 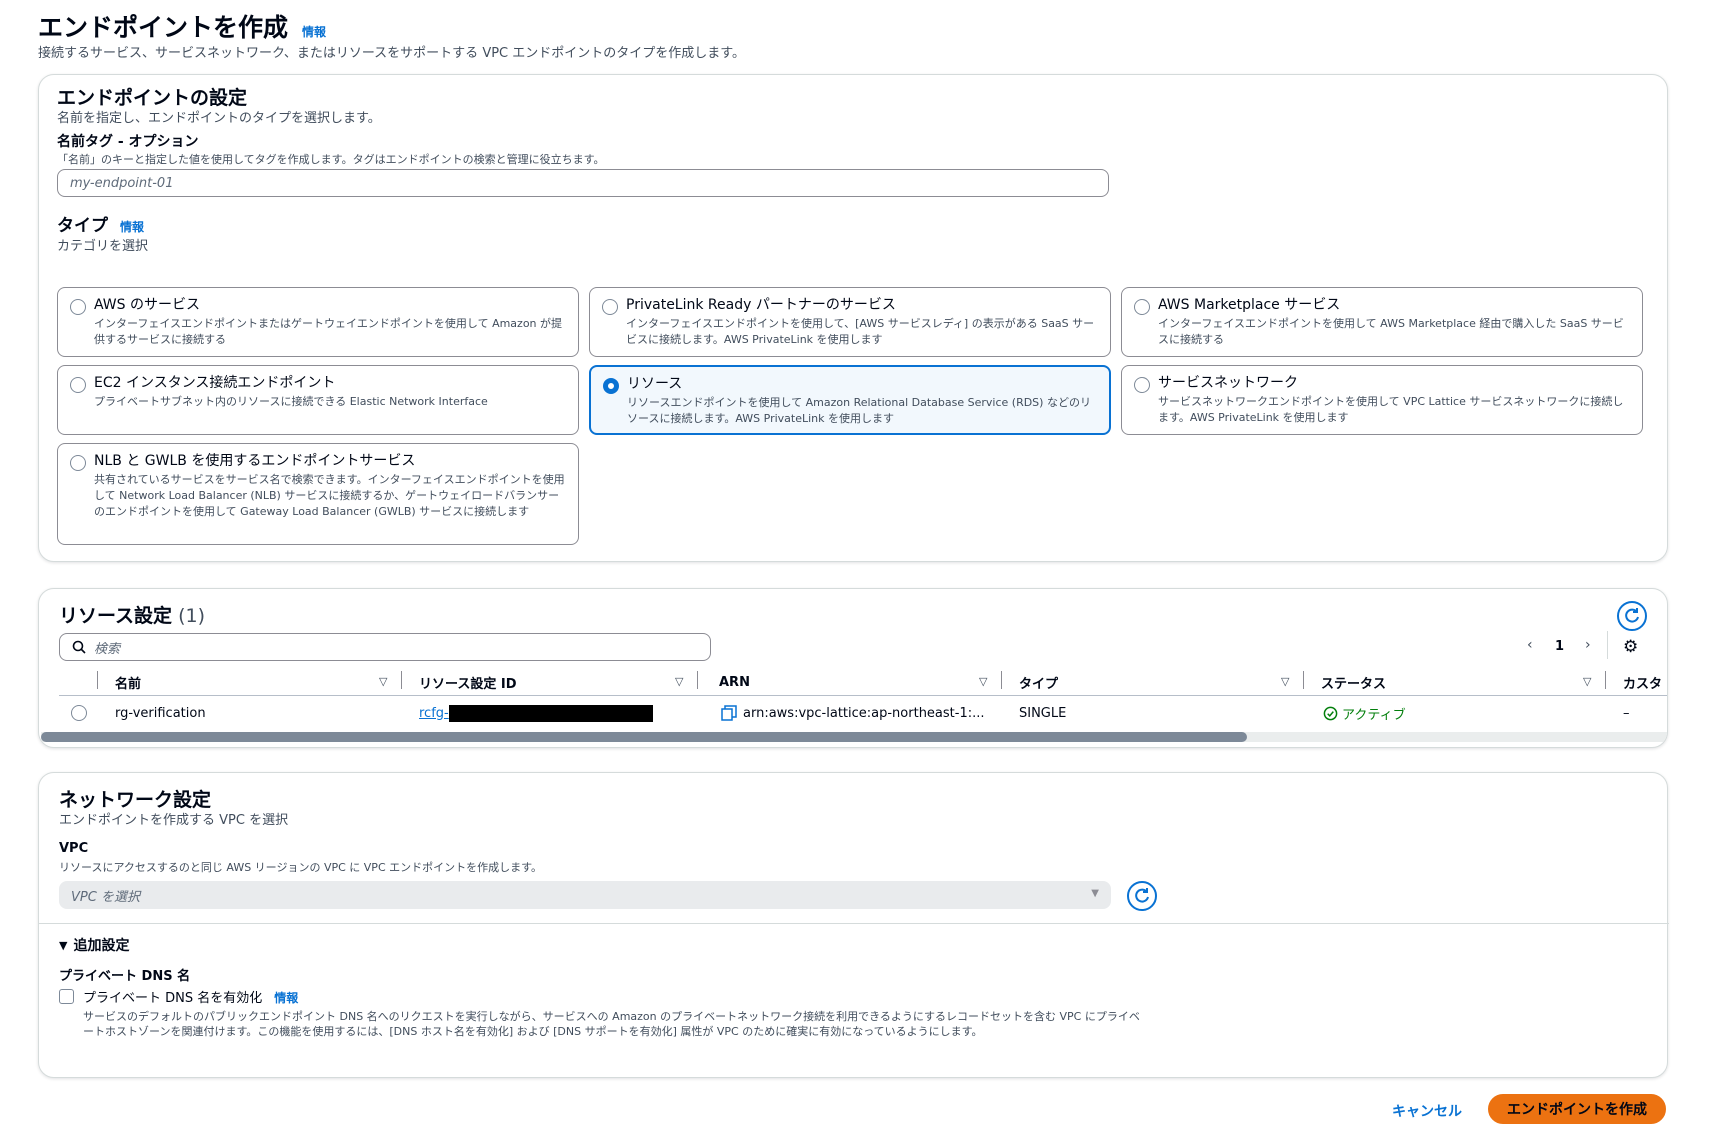 What do you see at coordinates (1330, 713) in the screenshot?
I see `check-circle-icon` at bounding box center [1330, 713].